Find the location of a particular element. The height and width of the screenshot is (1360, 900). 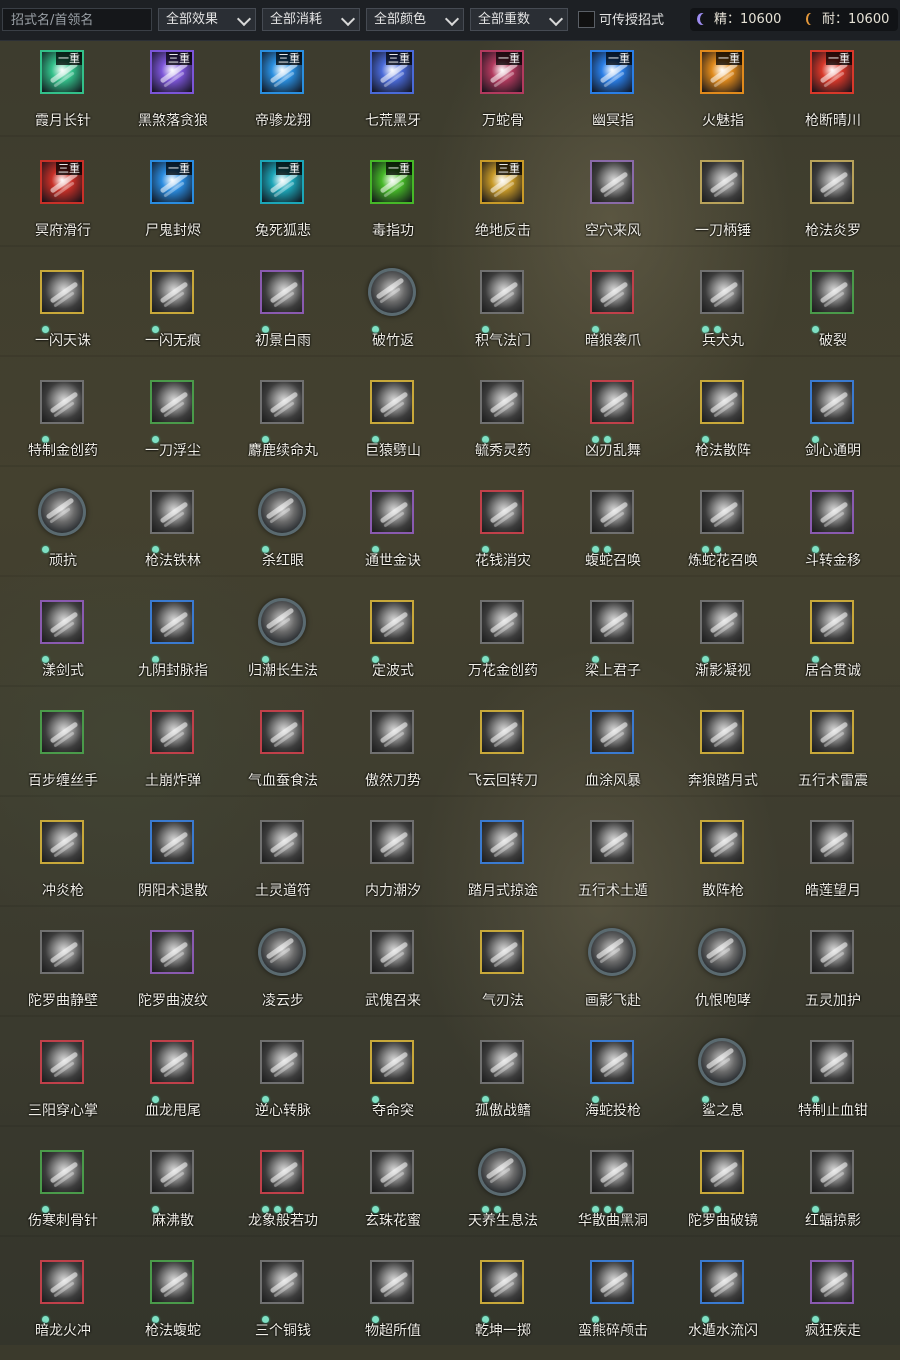

skill-card: 海蛇投枪 is located at coordinates (605, 1085).